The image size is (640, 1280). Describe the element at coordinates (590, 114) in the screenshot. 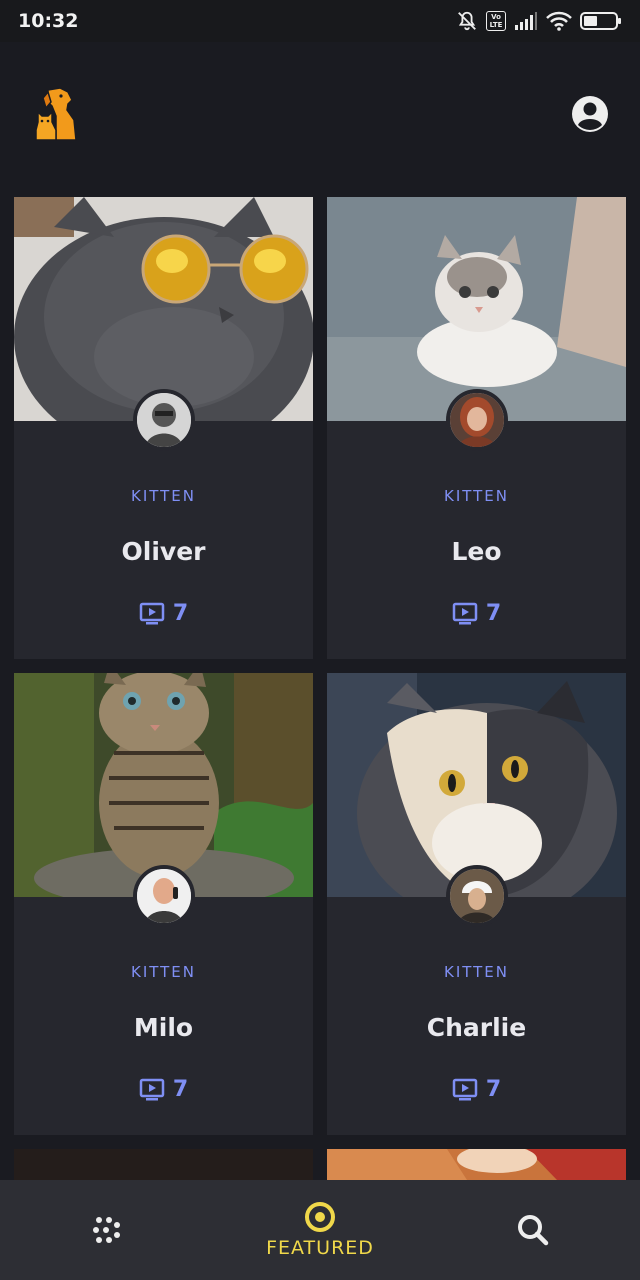

I see `account-icon` at that location.